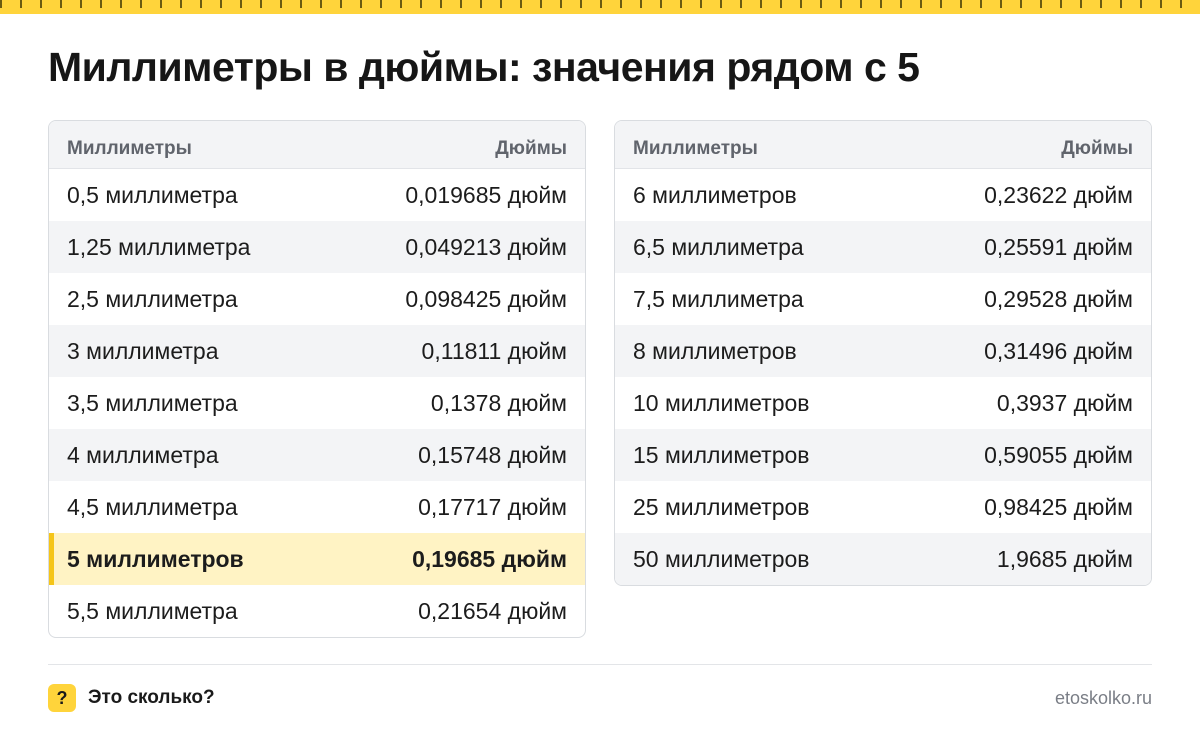  Describe the element at coordinates (155, 558) in the screenshot. I see `cell-millimeters: 5 миллиметров` at that location.